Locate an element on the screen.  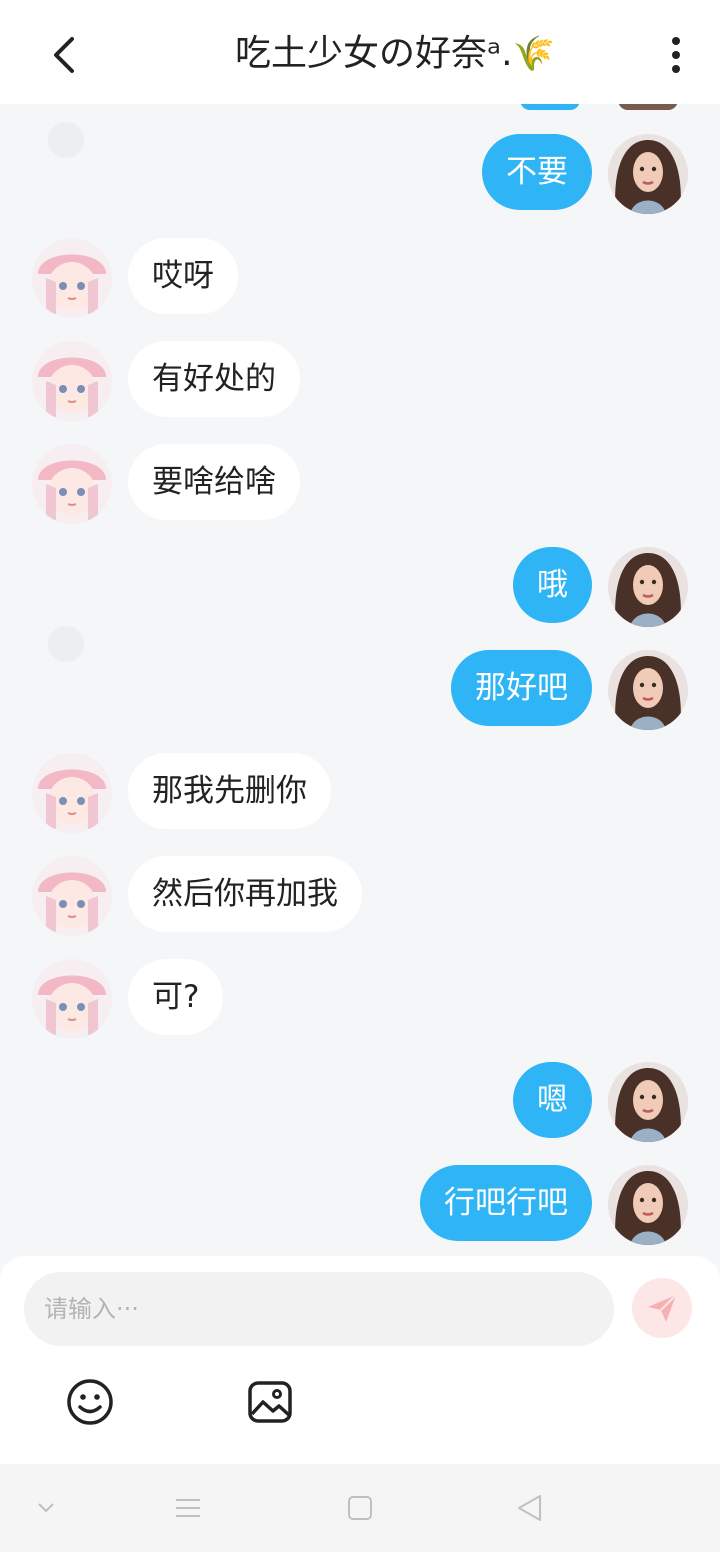
send-button is located at coordinates (662, 1308).